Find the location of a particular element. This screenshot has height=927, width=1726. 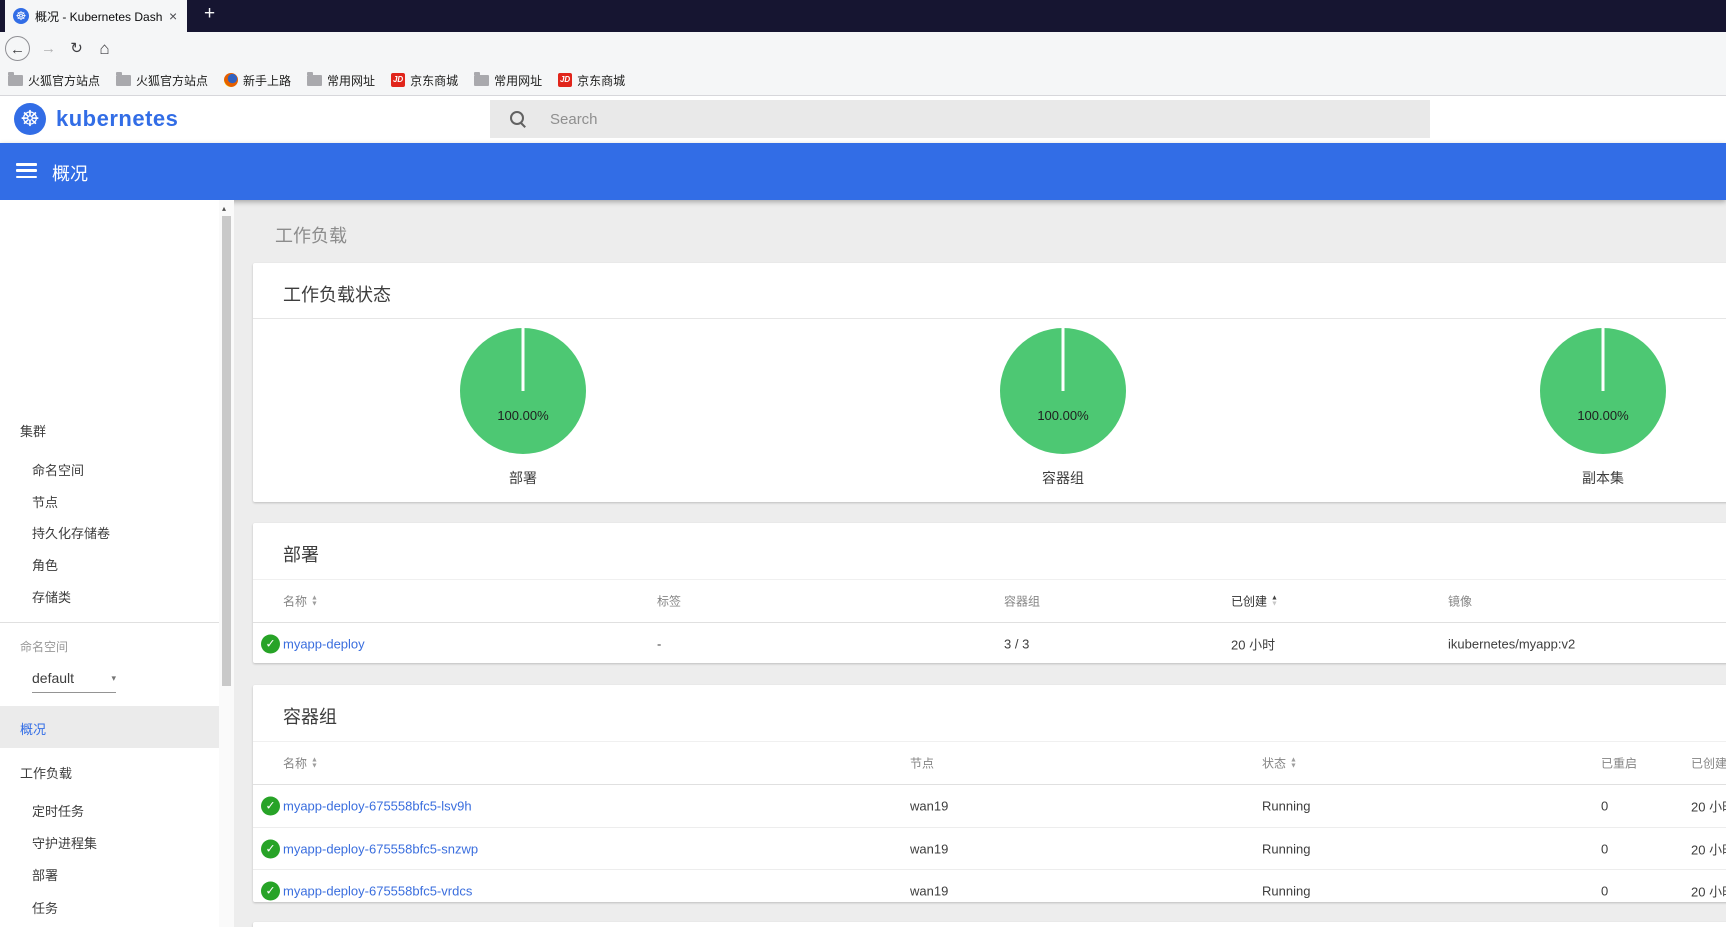

sidebar-item-storage-classes: 存储类 is located at coordinates (51, 596).